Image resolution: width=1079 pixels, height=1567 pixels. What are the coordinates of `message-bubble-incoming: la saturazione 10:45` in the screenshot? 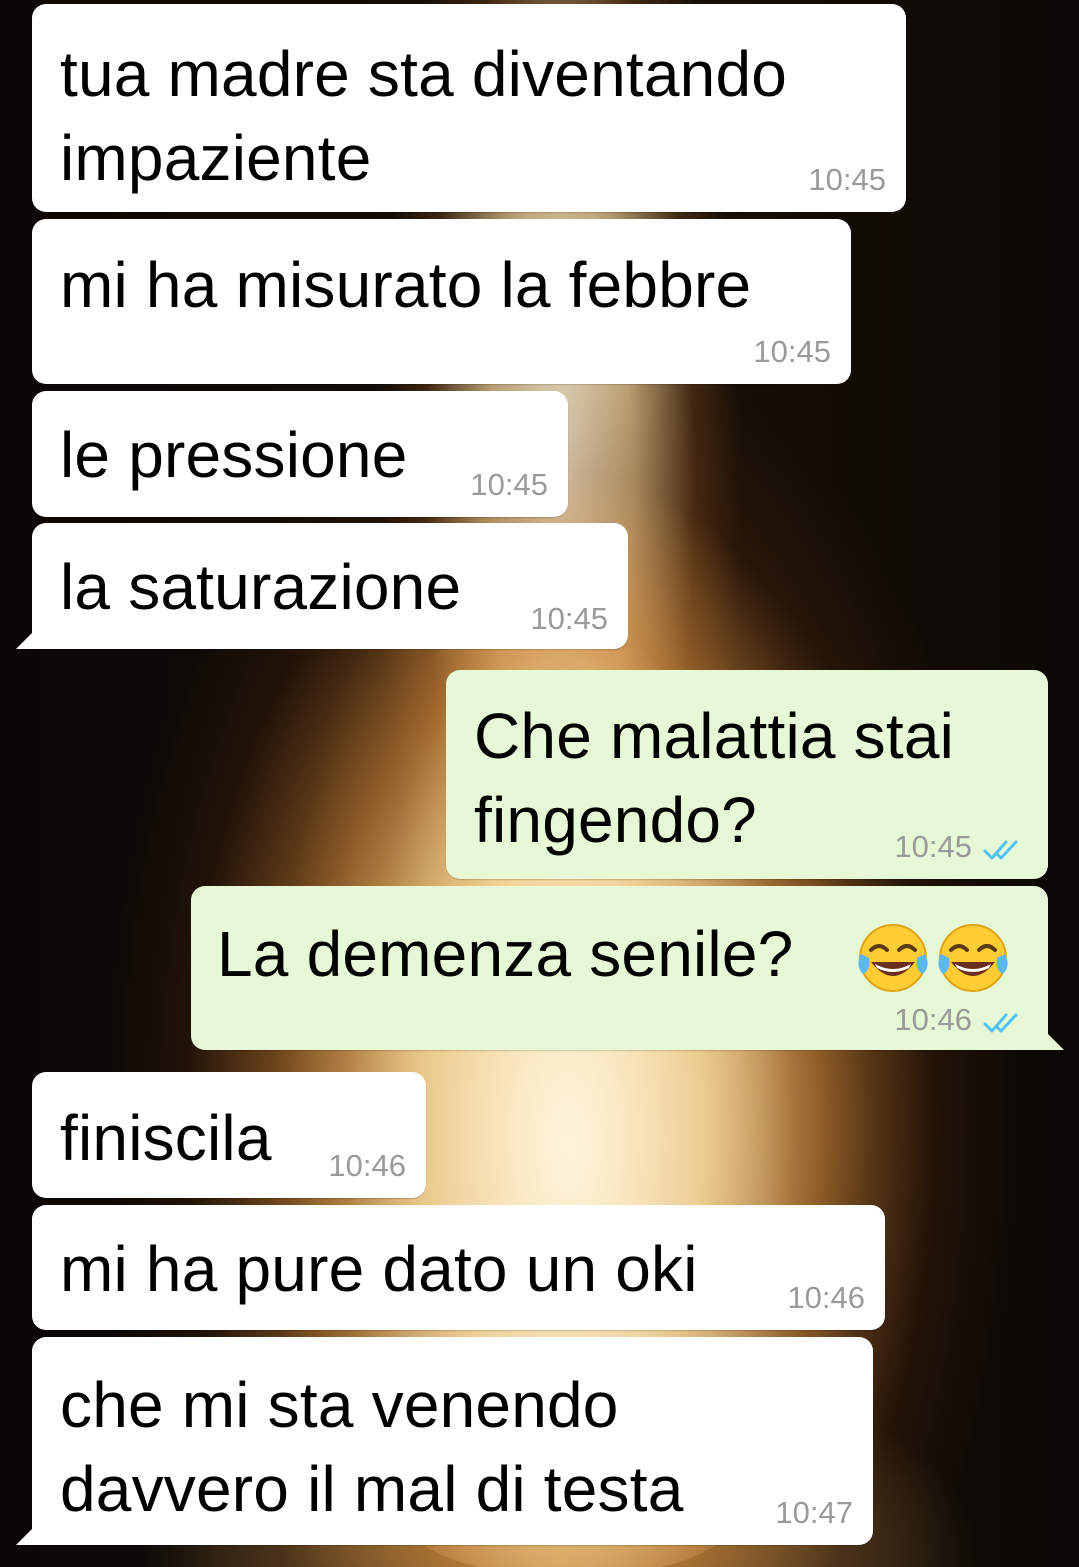 It's located at (322, 586).